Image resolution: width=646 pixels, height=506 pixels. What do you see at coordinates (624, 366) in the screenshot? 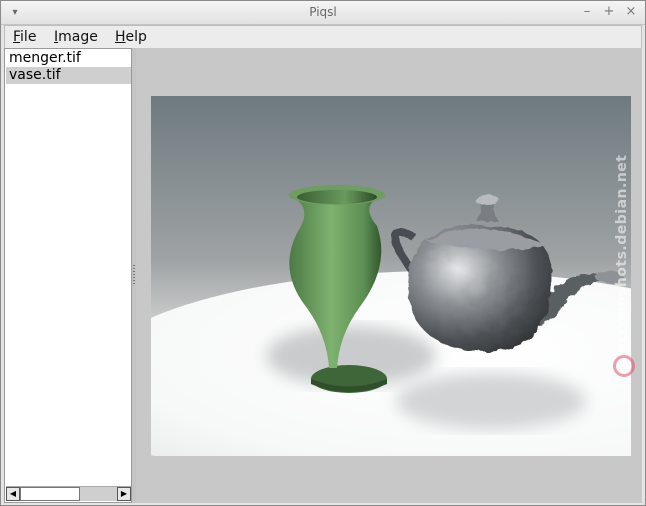
I see `debian-logo-icon` at bounding box center [624, 366].